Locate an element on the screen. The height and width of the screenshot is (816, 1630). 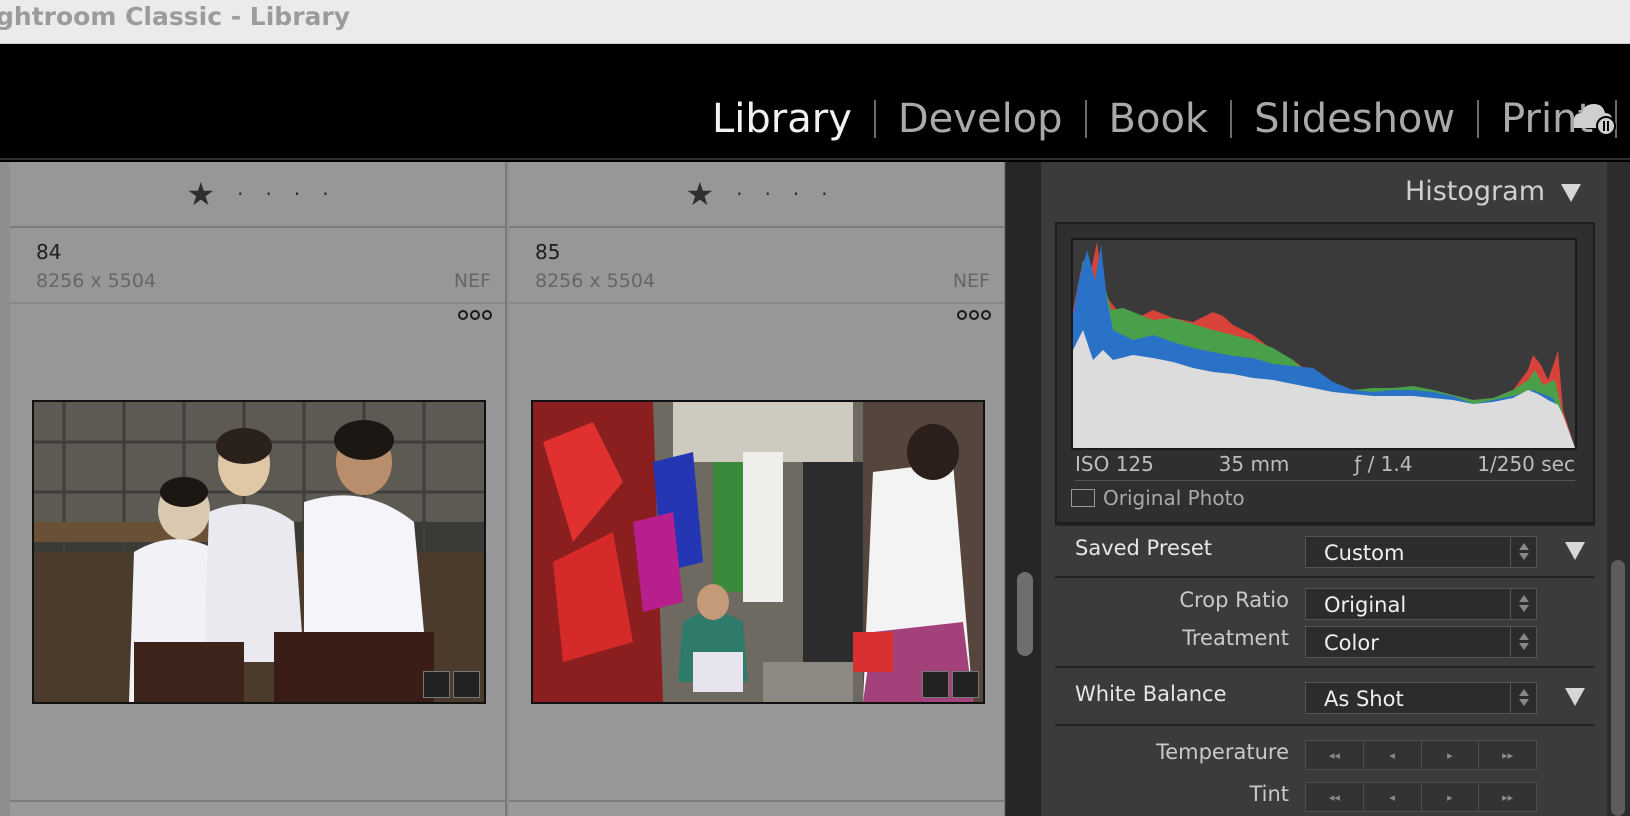
temperature-stepper: ◂◂ ◂ ▸ ▸▸ is located at coordinates (1421, 755).